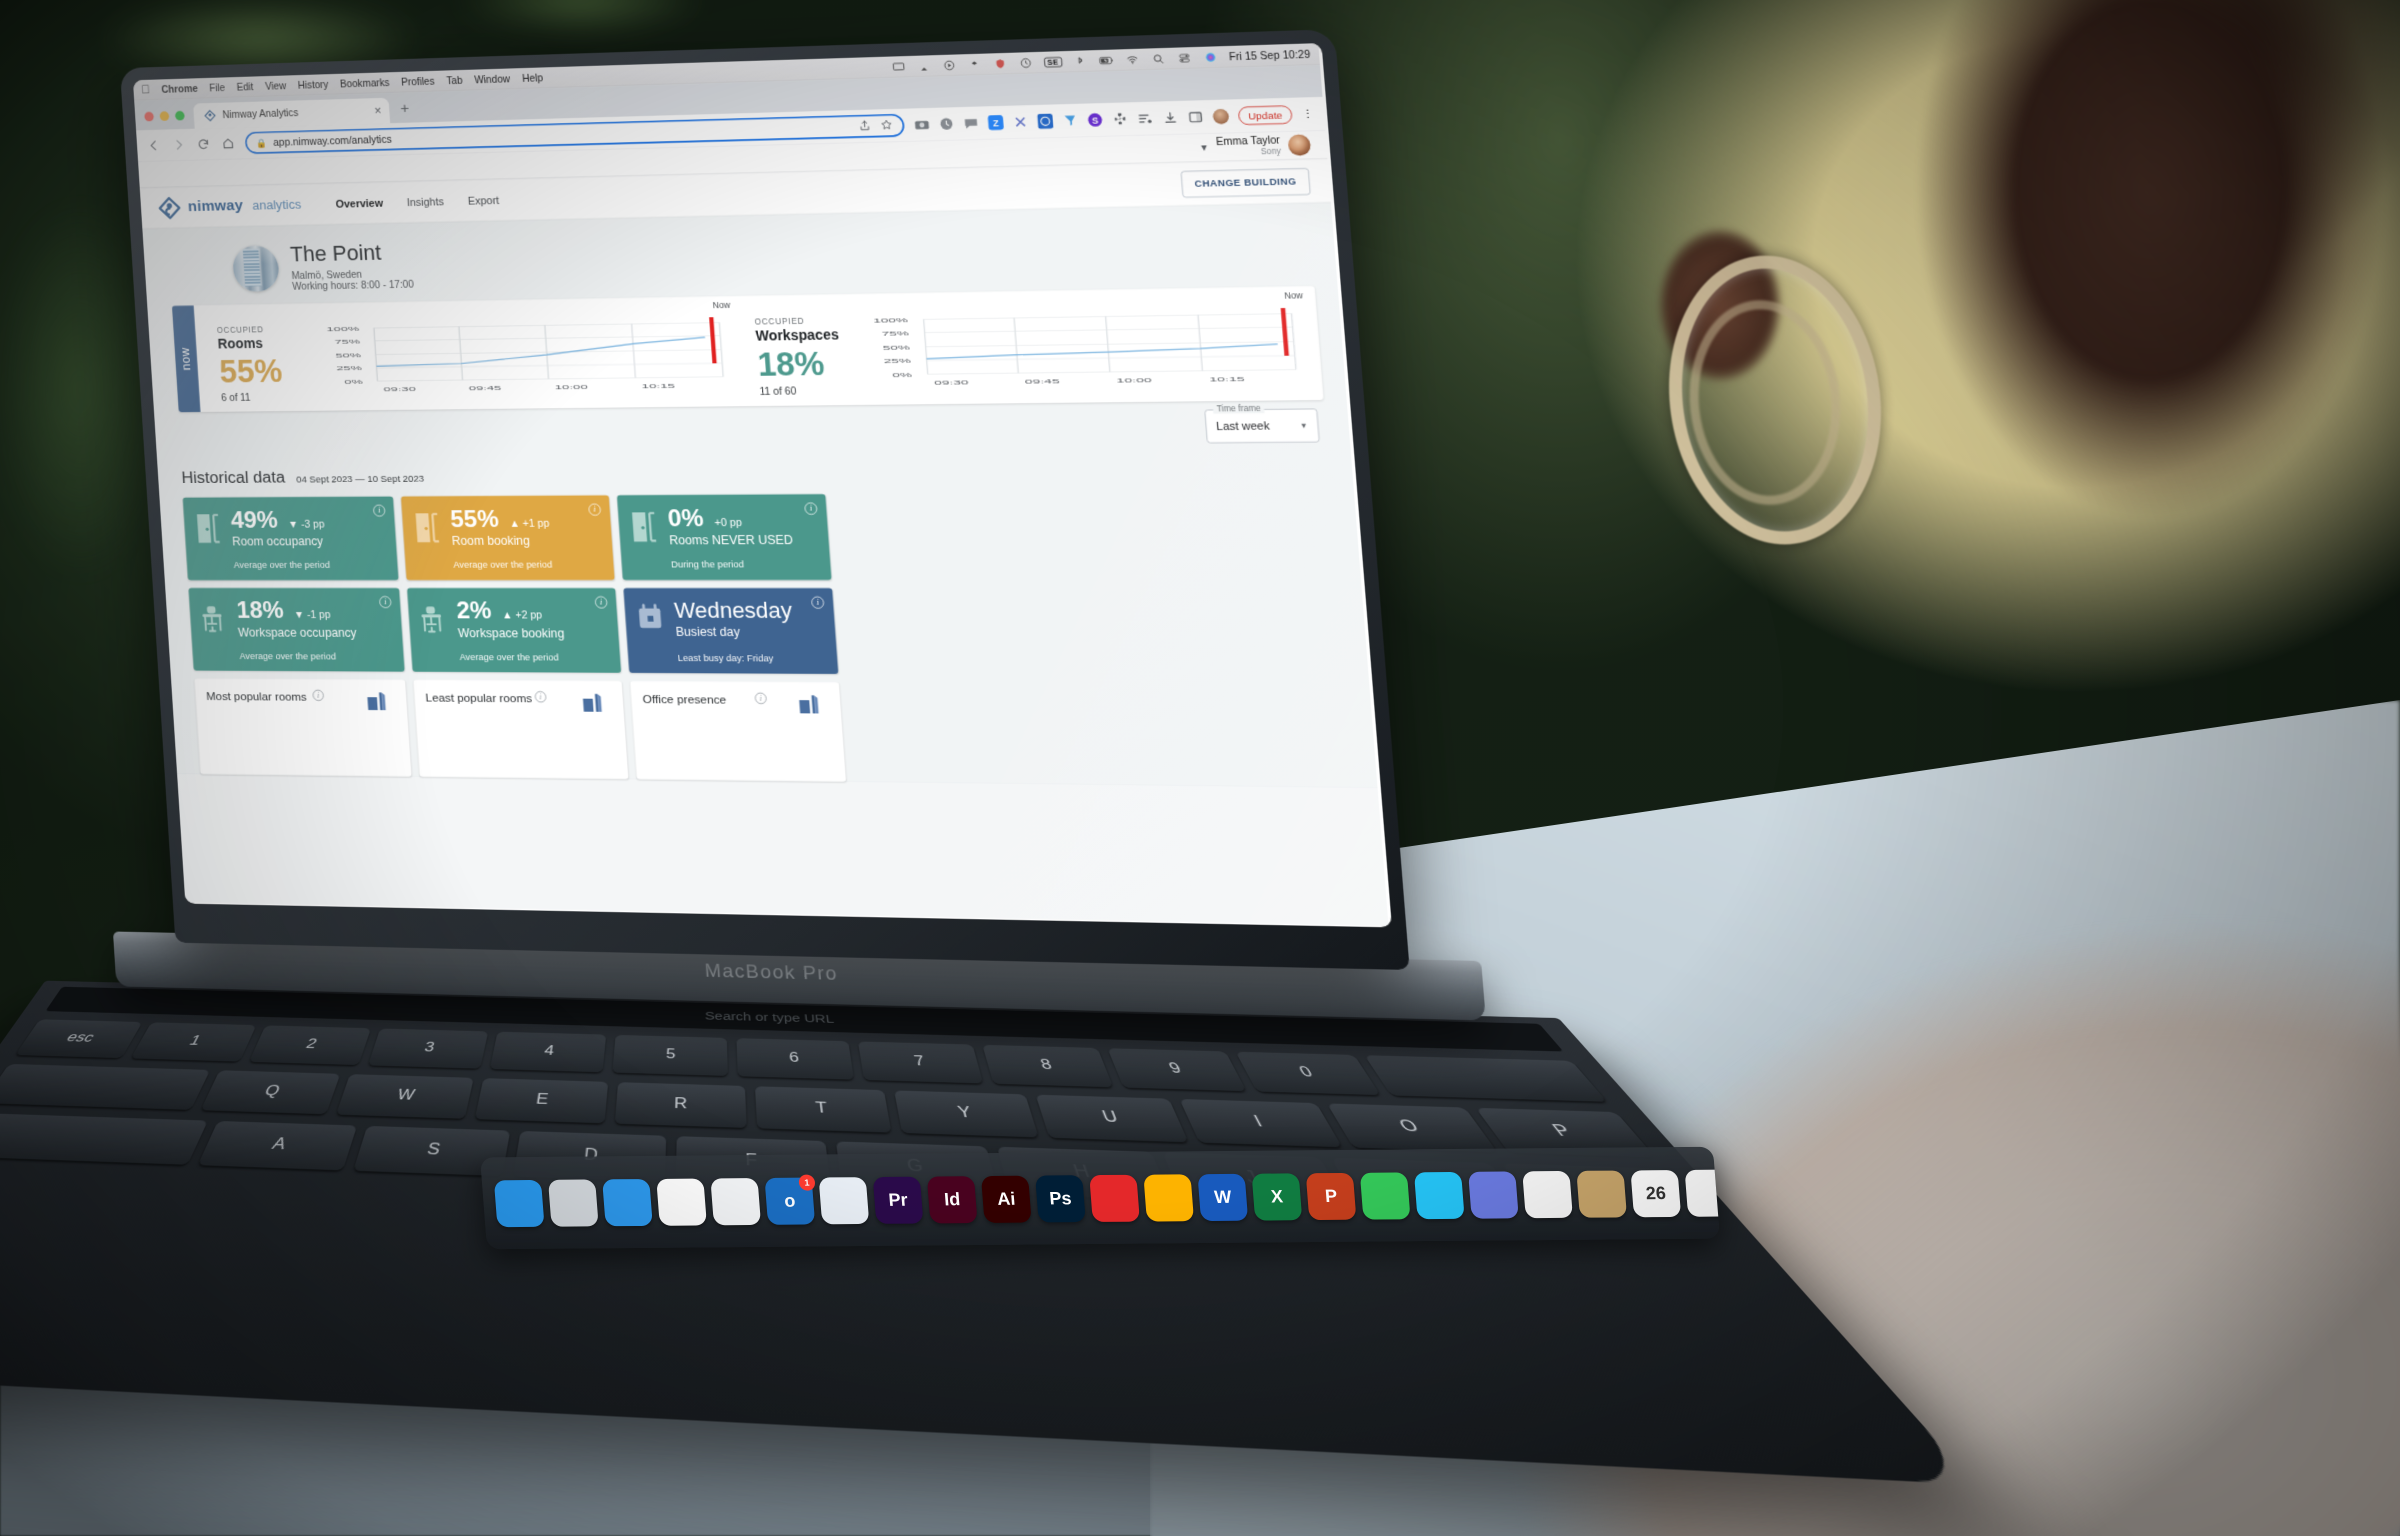  Describe the element at coordinates (1493, 1194) in the screenshot. I see `dock-icon-shortcuts` at that location.